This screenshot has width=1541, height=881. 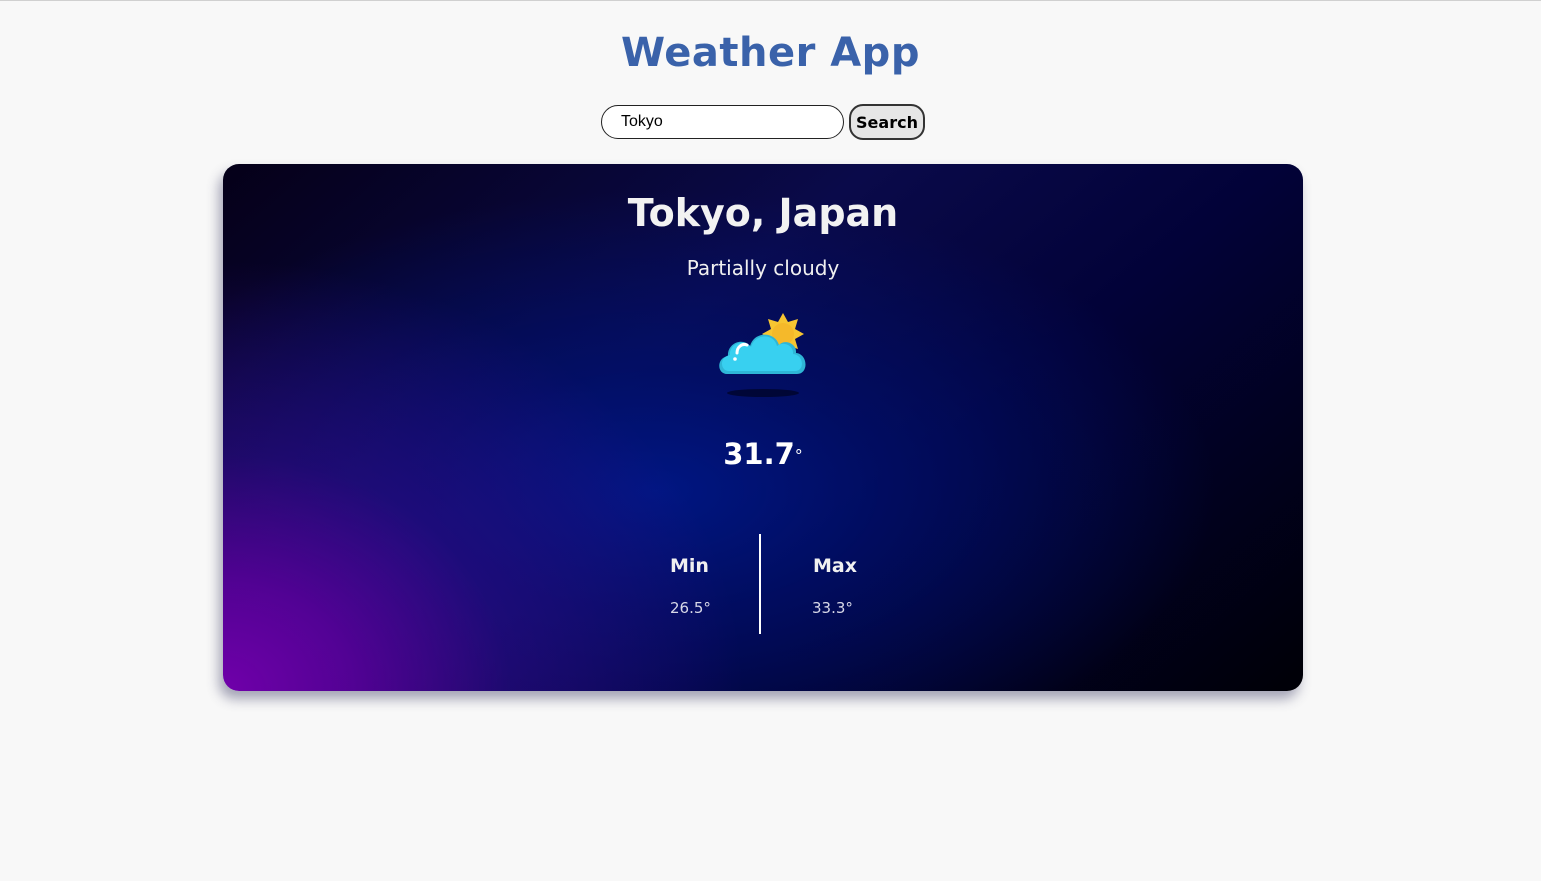 I want to click on min-max-divider, so click(x=760, y=584).